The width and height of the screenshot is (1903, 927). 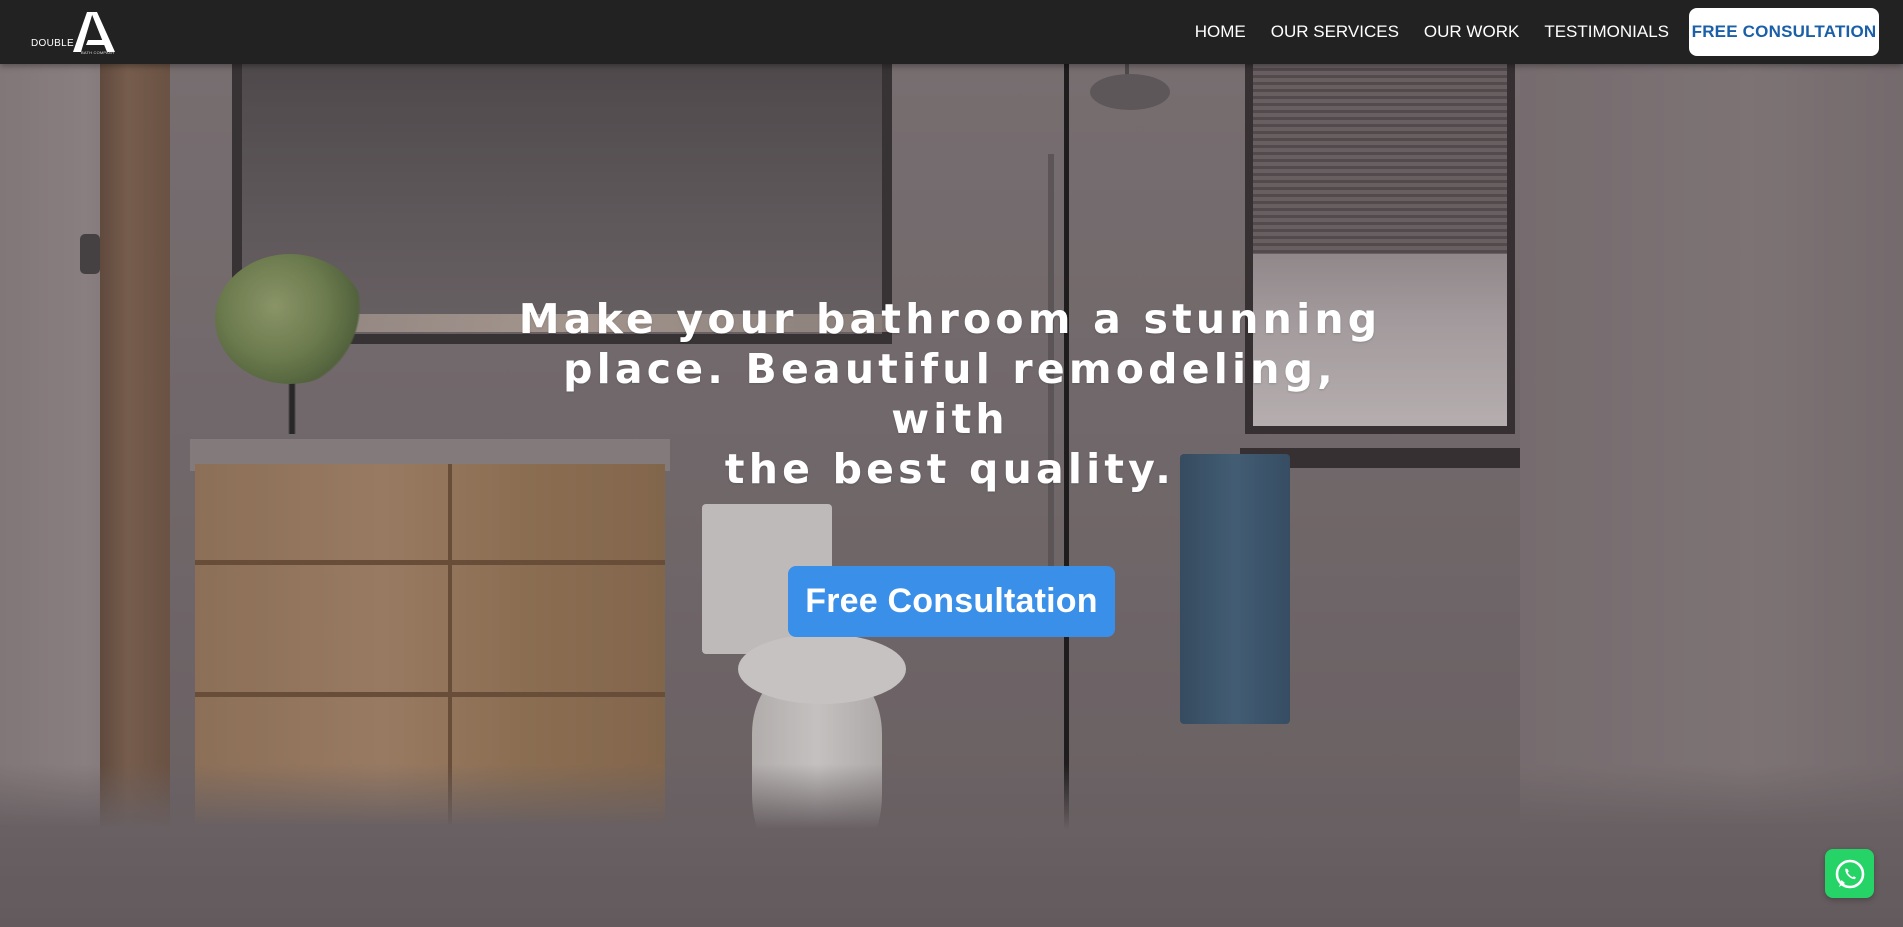 I want to click on hero-title-line: the best quality., so click(x=950, y=469).